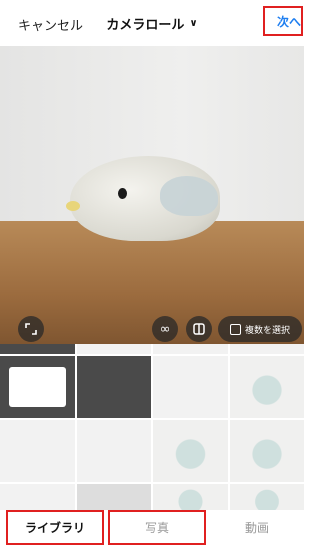 This screenshot has width=320, height=545. What do you see at coordinates (73, 206) in the screenshot?
I see `bird-beak` at bounding box center [73, 206].